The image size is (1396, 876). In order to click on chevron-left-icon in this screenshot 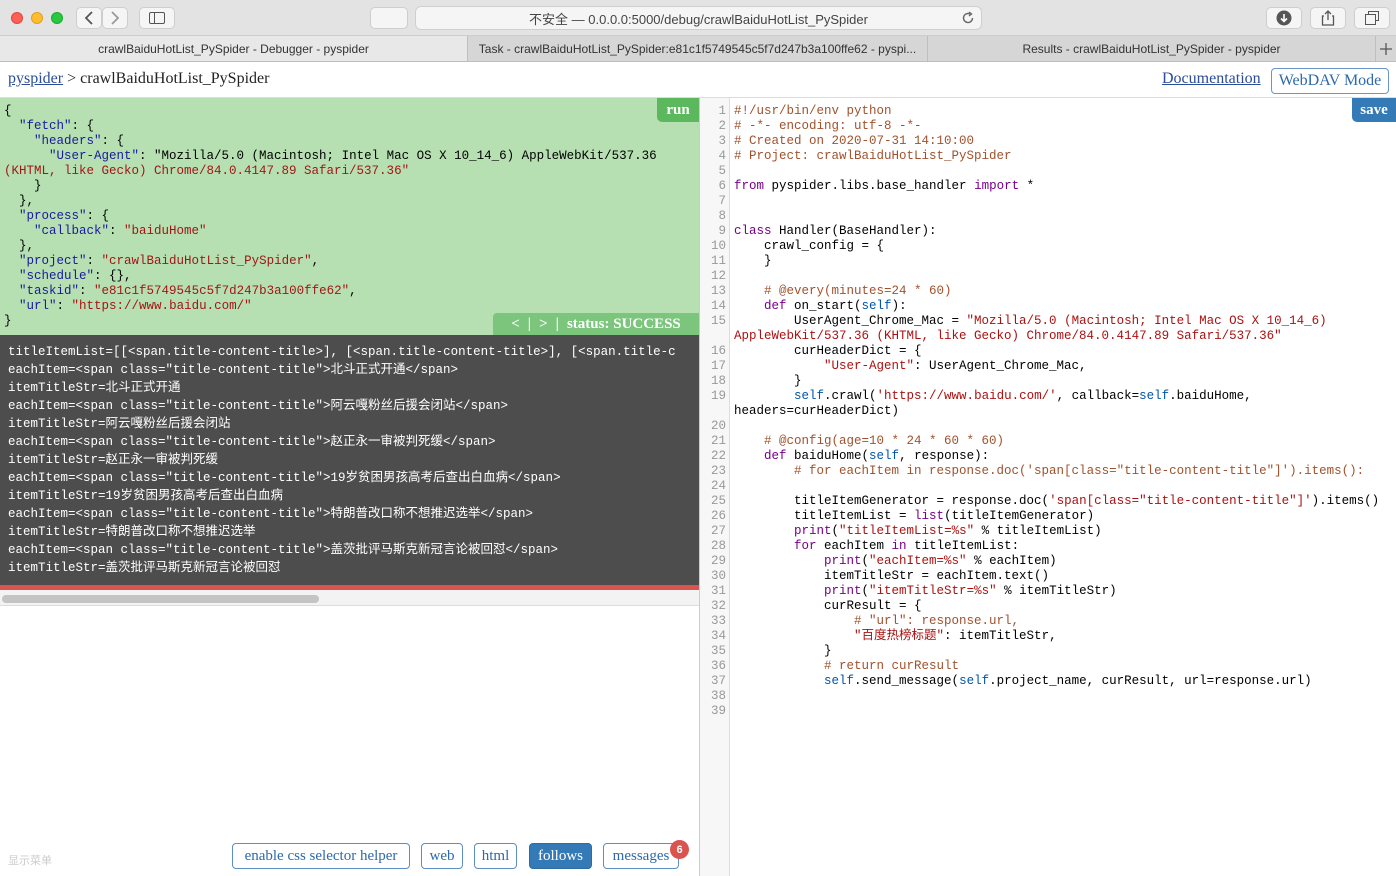, I will do `click(88, 18)`.